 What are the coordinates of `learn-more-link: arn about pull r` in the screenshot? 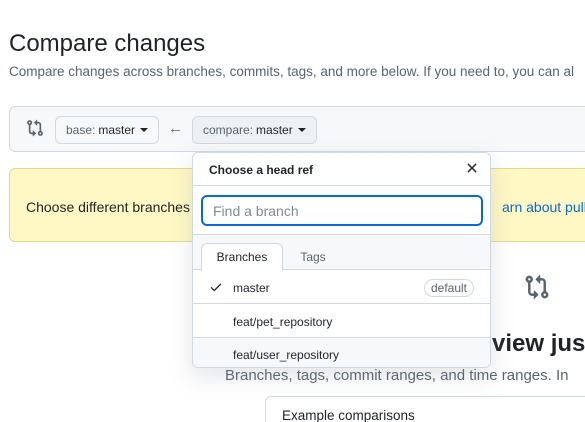 It's located at (543, 207).